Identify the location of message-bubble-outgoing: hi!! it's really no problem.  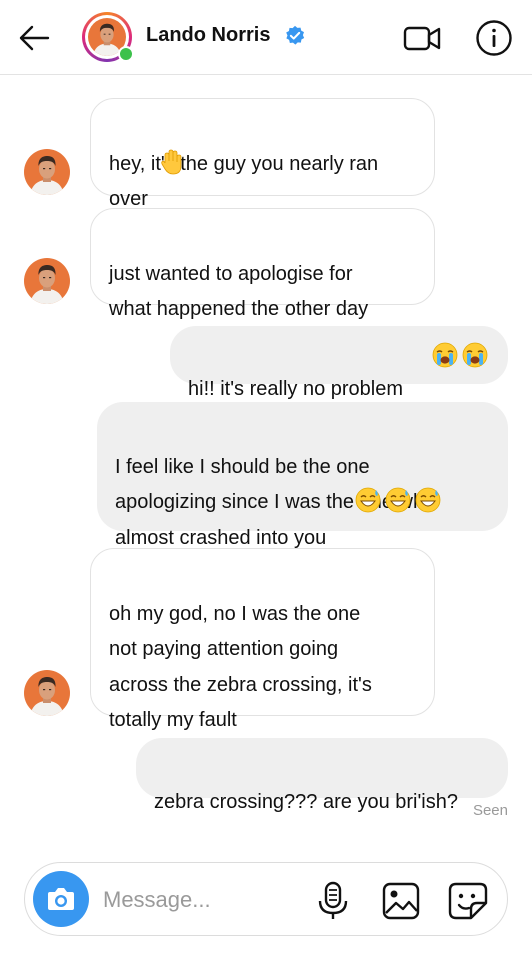
(339, 363).